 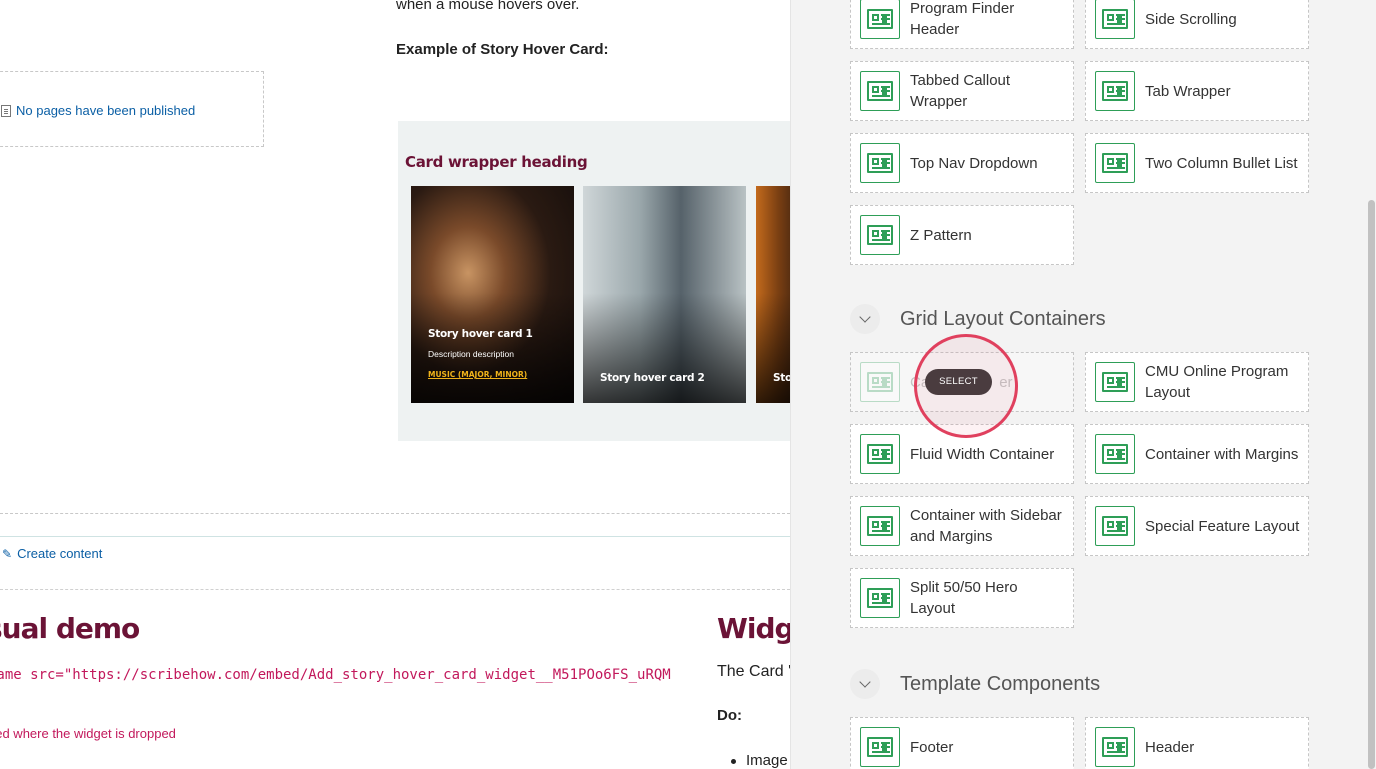 I want to click on section-title: Template Components, so click(x=1000, y=683).